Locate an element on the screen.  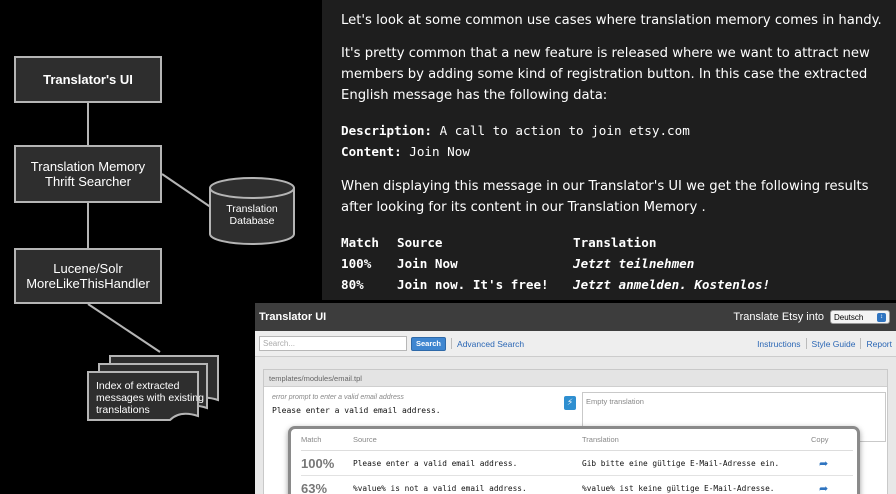
suggestion-source: %value% is not a valid email address. is located at coordinates (440, 488).